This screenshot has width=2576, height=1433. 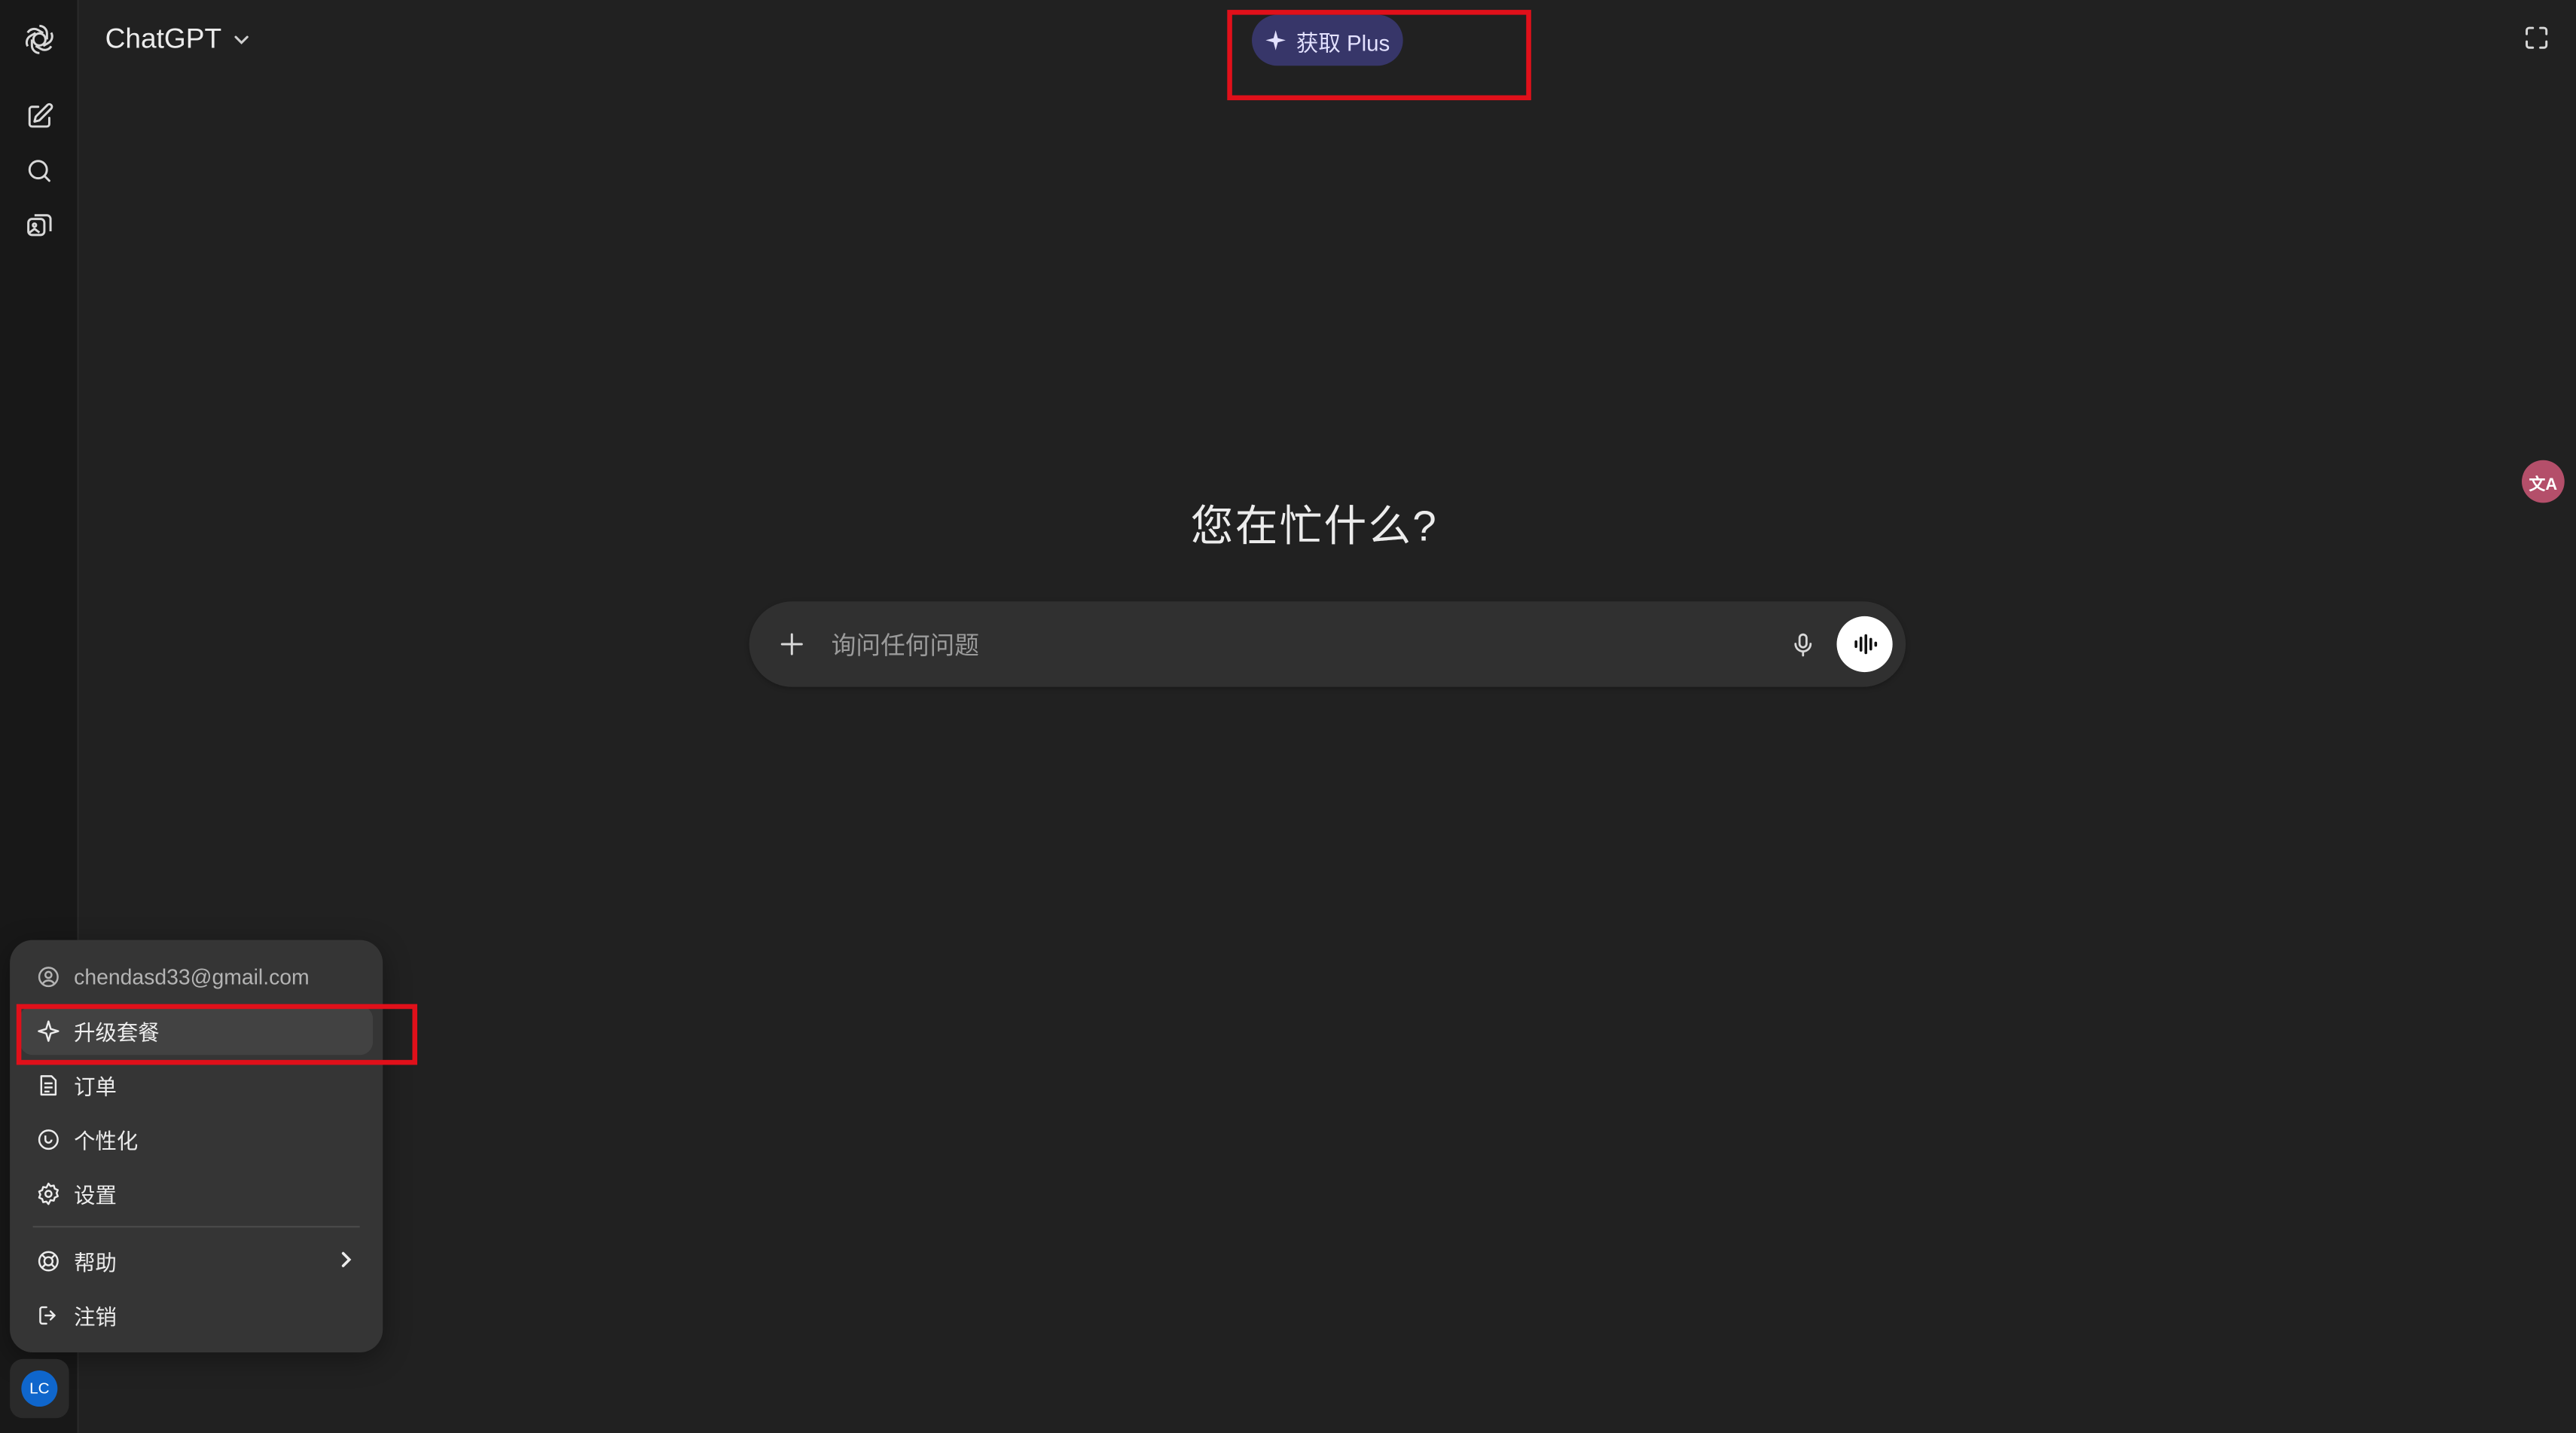 What do you see at coordinates (49, 976) in the screenshot?
I see `user-circle-icon` at bounding box center [49, 976].